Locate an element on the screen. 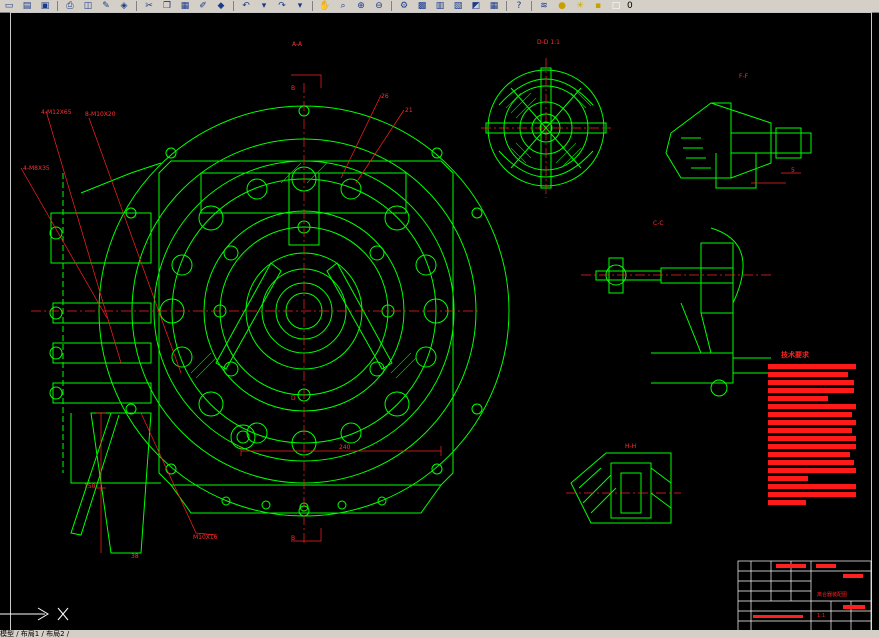 The image size is (879, 638). tech-requirements-title: 技术要求 is located at coordinates (795, 355).